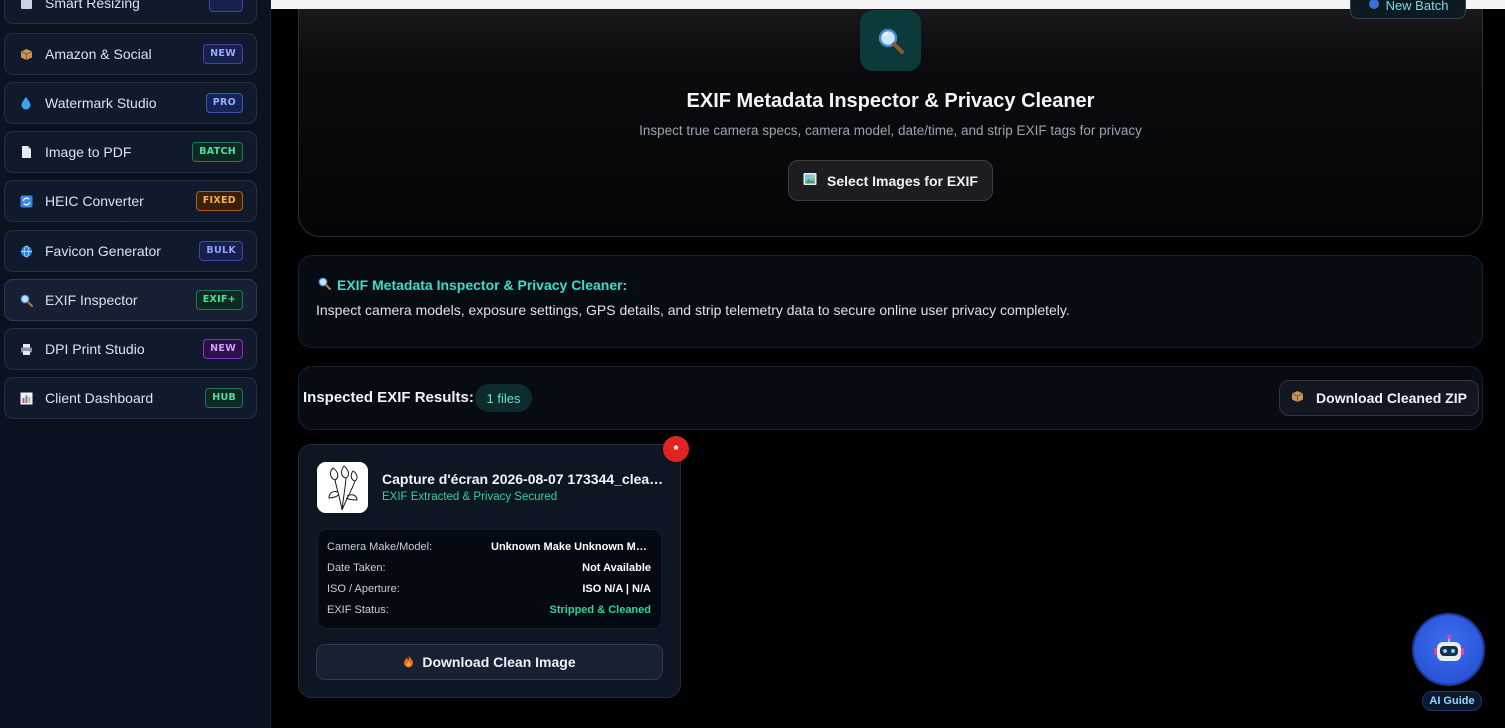  What do you see at coordinates (470, 497) in the screenshot?
I see `file-status: EXIF Extracted & Privacy Secured` at bounding box center [470, 497].